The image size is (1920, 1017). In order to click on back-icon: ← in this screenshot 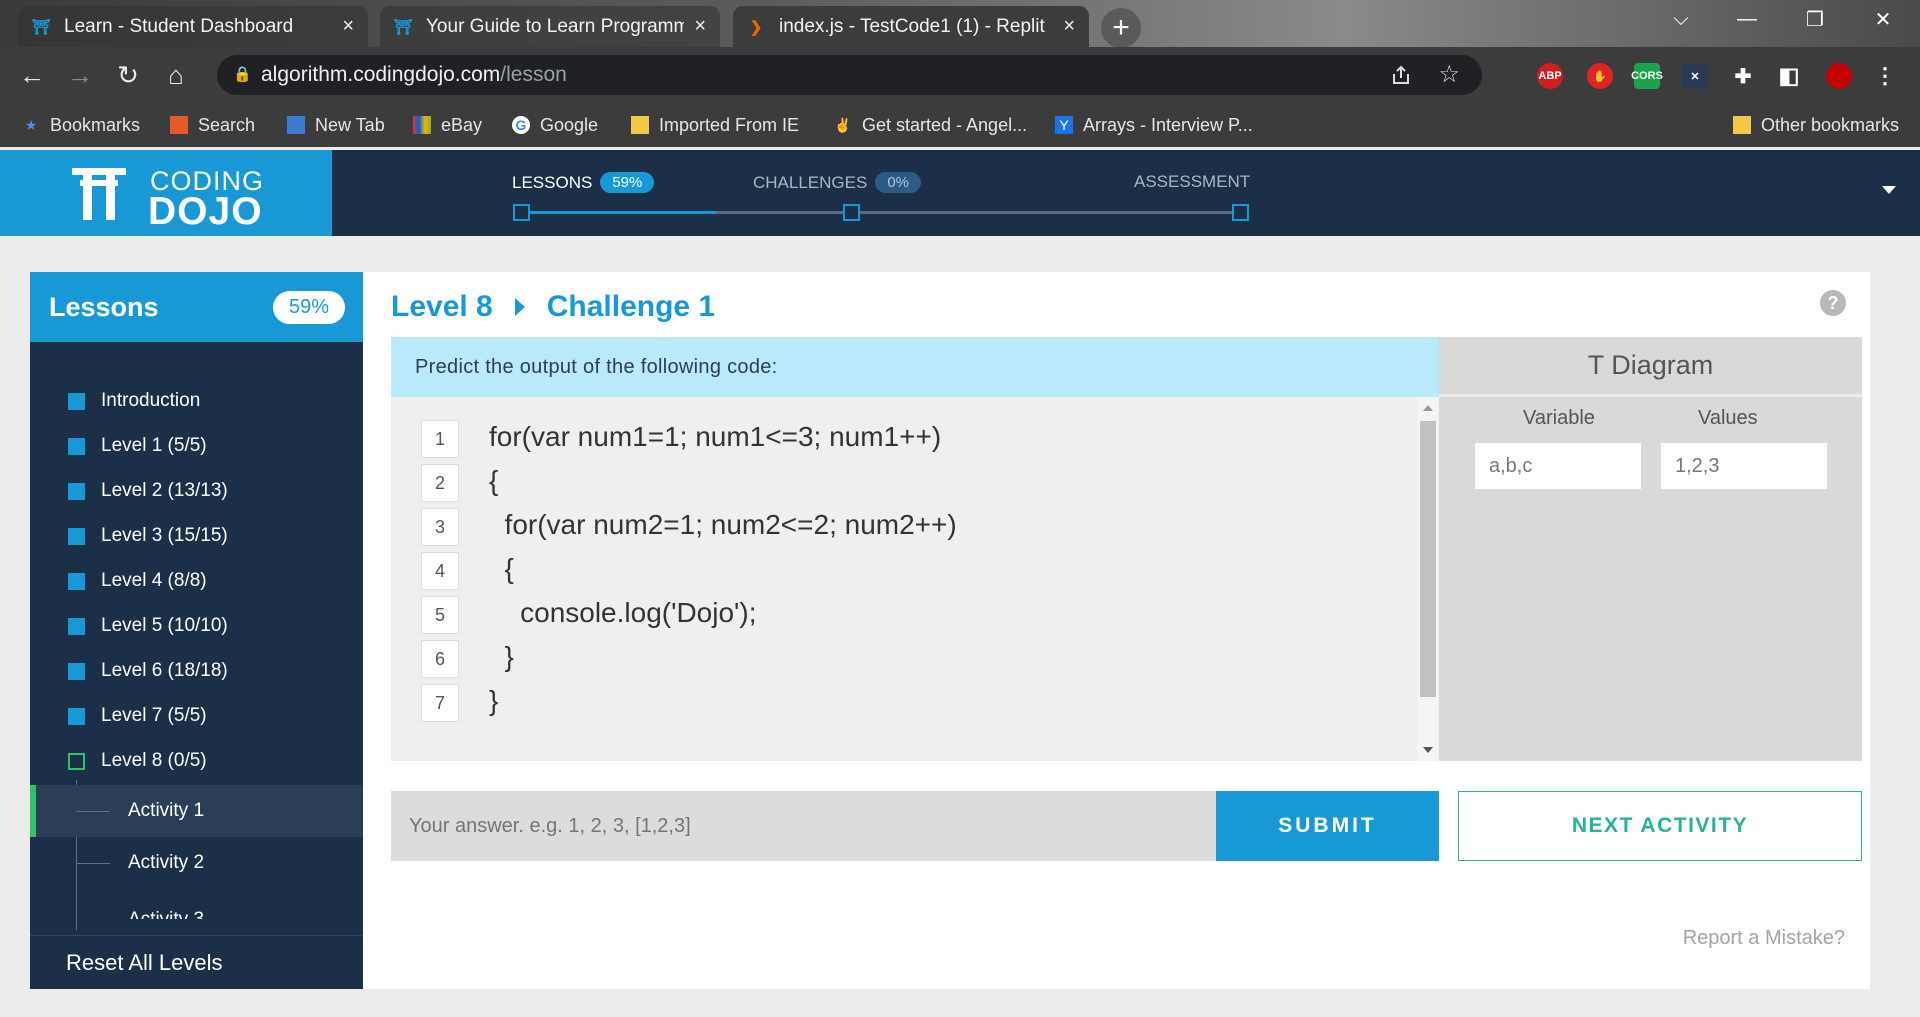, I will do `click(32, 75)`.